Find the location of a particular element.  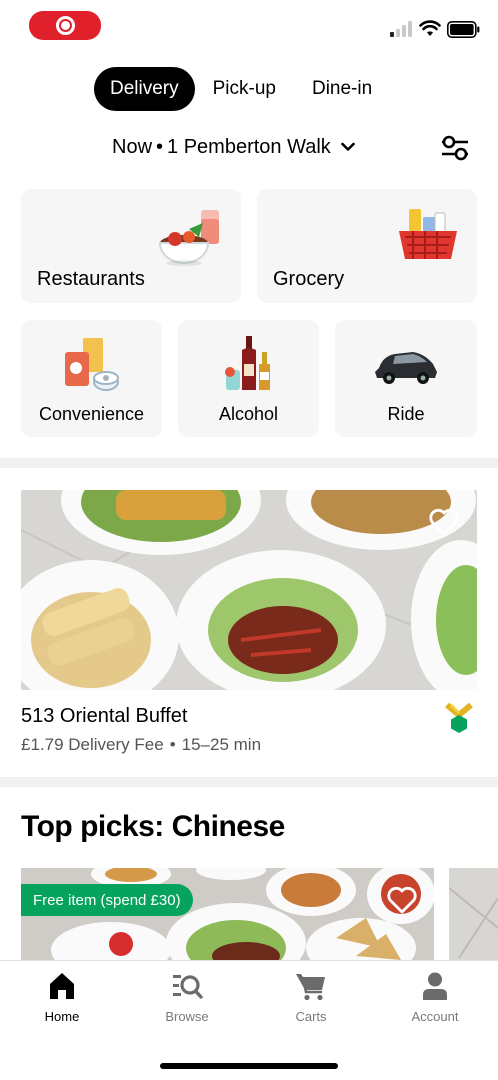

battery-icon is located at coordinates (463, 29).